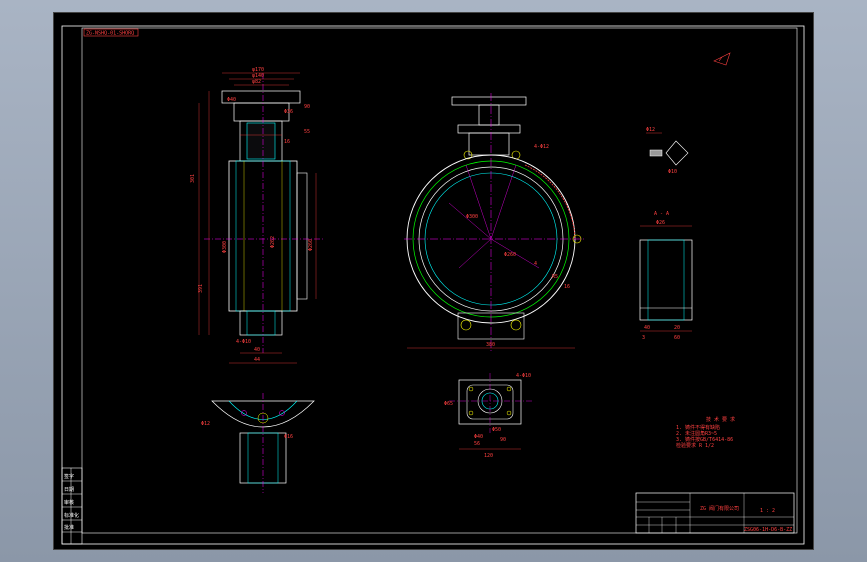 This screenshot has width=867, height=562. I want to click on svg-text: Φ262, so click(273, 242).